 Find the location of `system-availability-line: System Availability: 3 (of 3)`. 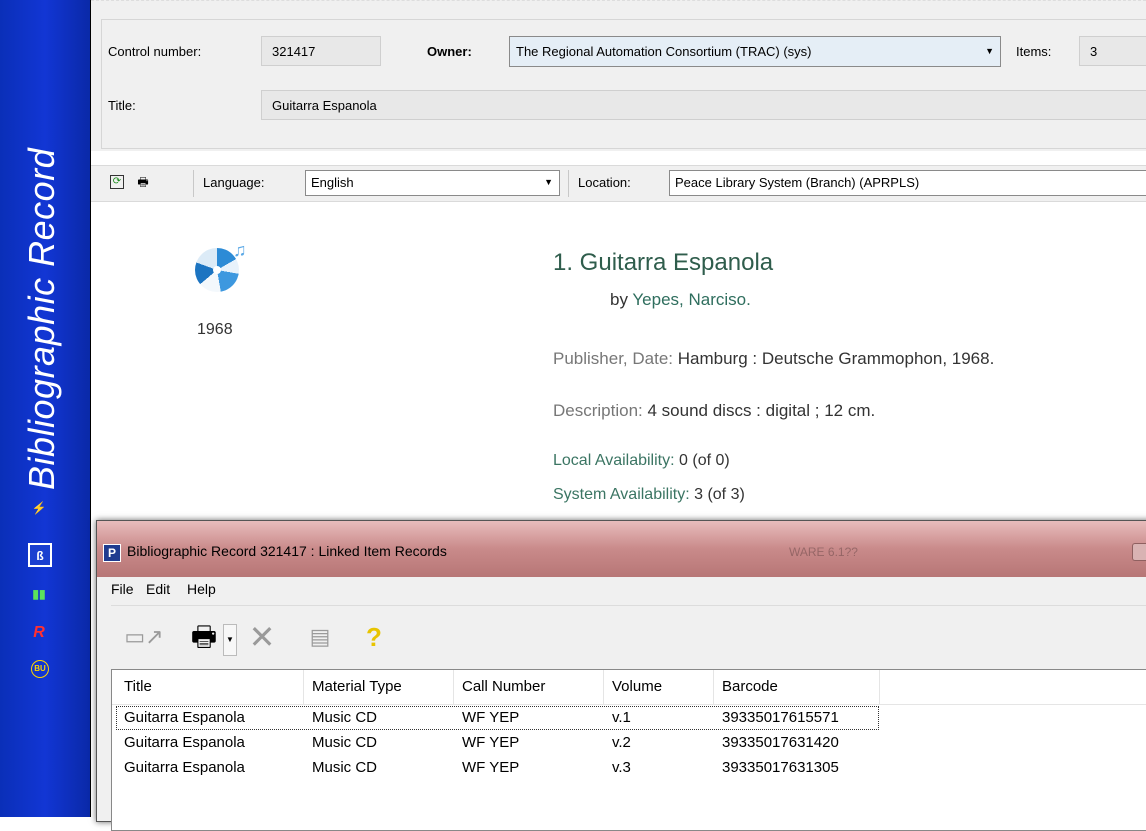

system-availability-line: System Availability: 3 (of 3) is located at coordinates (649, 495).